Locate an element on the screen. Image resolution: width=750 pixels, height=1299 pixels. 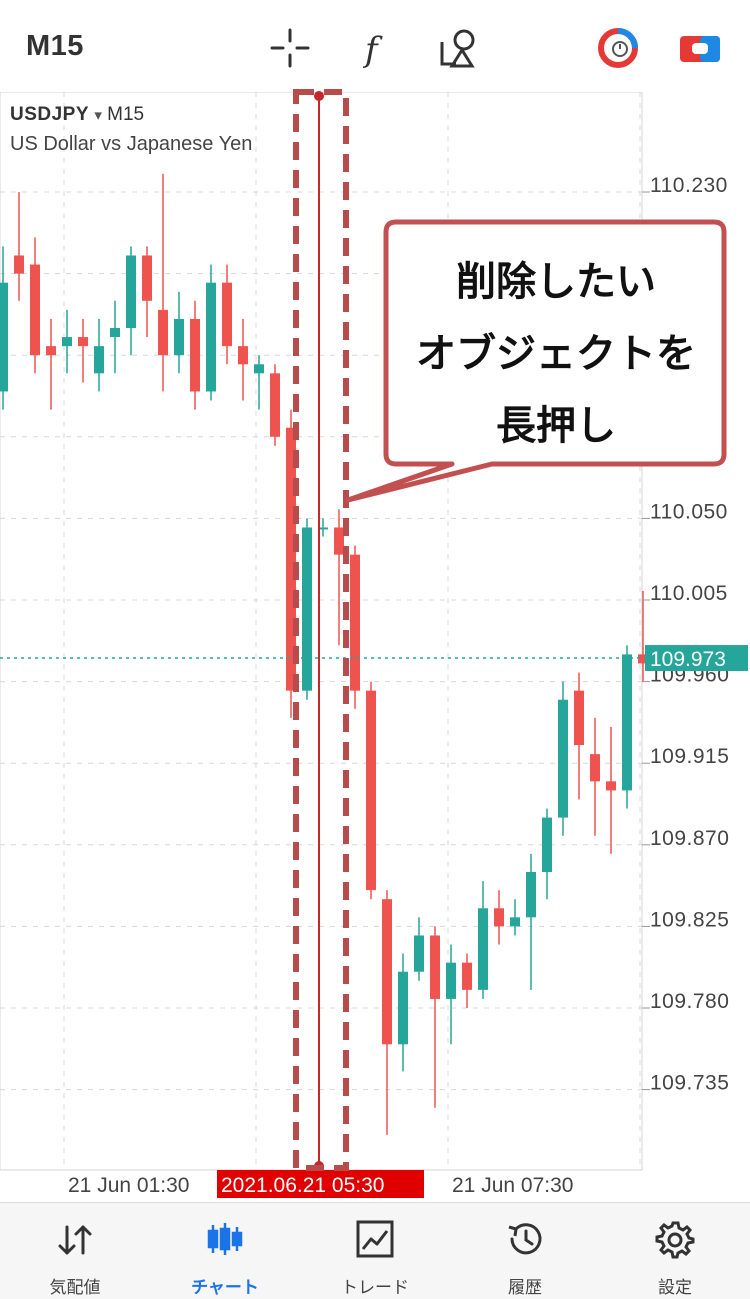
callout-line: 削除したい is located at coordinates (556, 282).